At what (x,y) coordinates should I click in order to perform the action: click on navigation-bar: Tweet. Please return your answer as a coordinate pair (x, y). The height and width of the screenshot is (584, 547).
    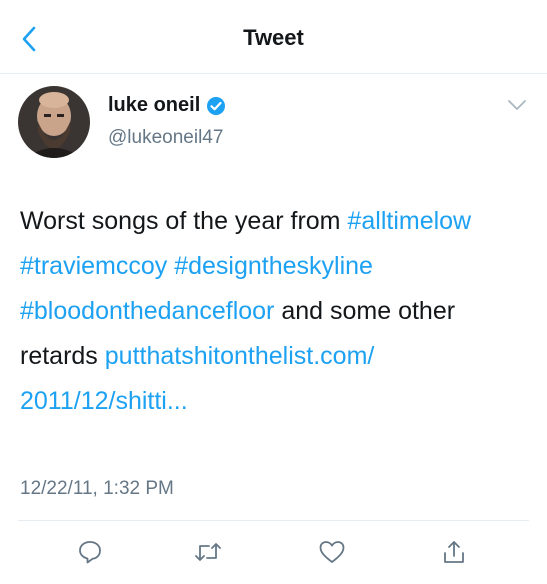
    Looking at the image, I should click on (273, 37).